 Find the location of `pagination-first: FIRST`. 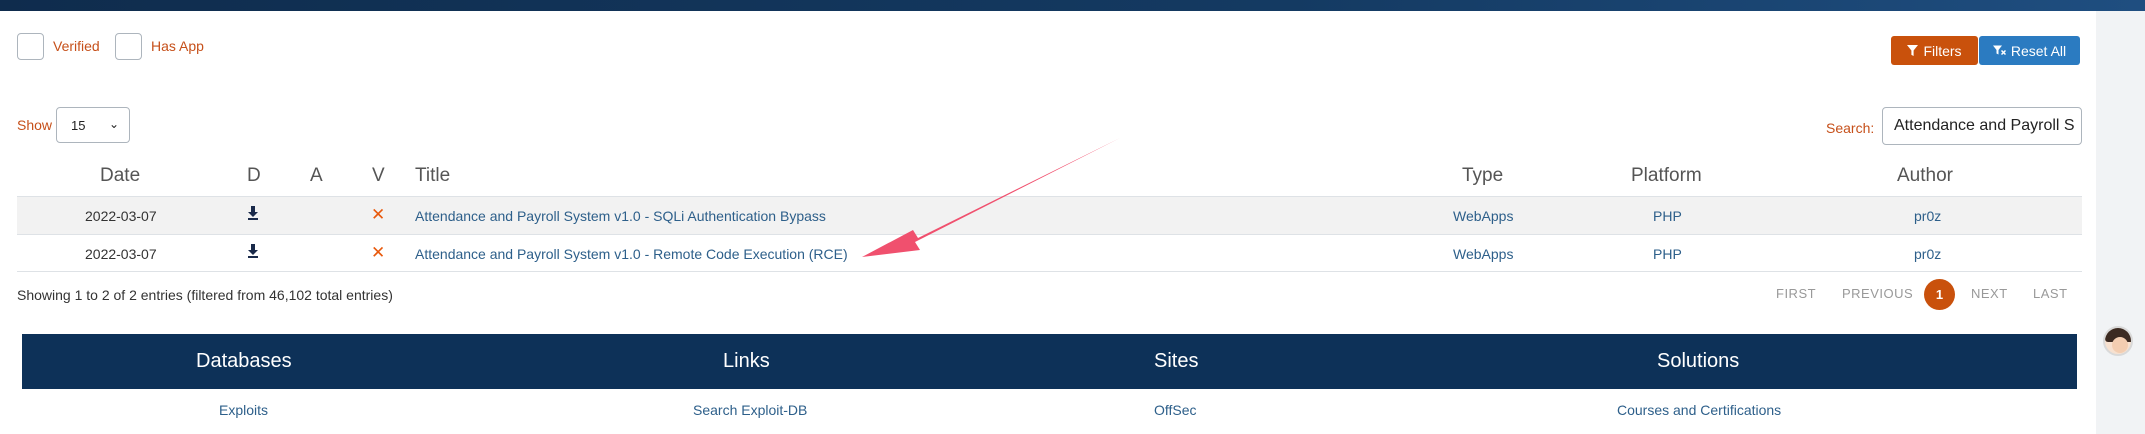

pagination-first: FIRST is located at coordinates (1796, 293).